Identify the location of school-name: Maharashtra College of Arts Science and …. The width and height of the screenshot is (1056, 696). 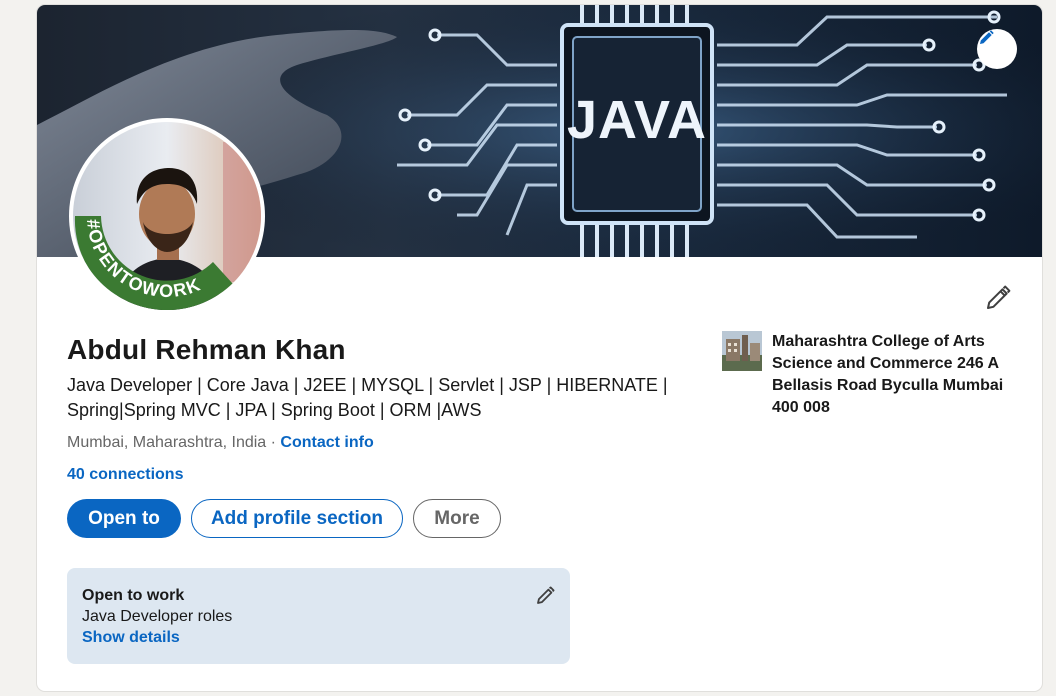
(888, 374).